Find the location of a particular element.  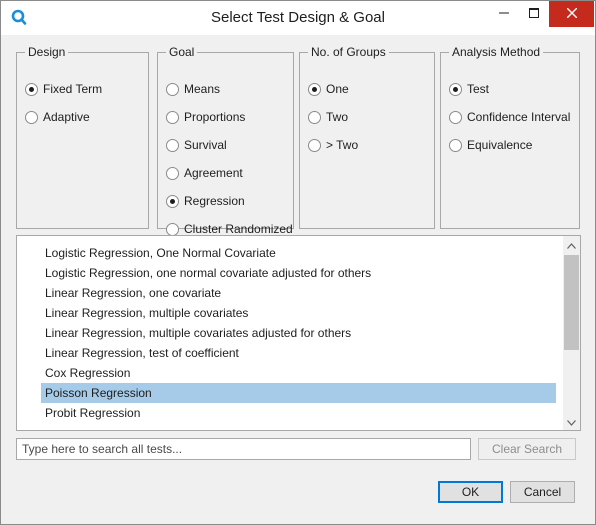

radio-label: Equivalence is located at coordinates (500, 145).